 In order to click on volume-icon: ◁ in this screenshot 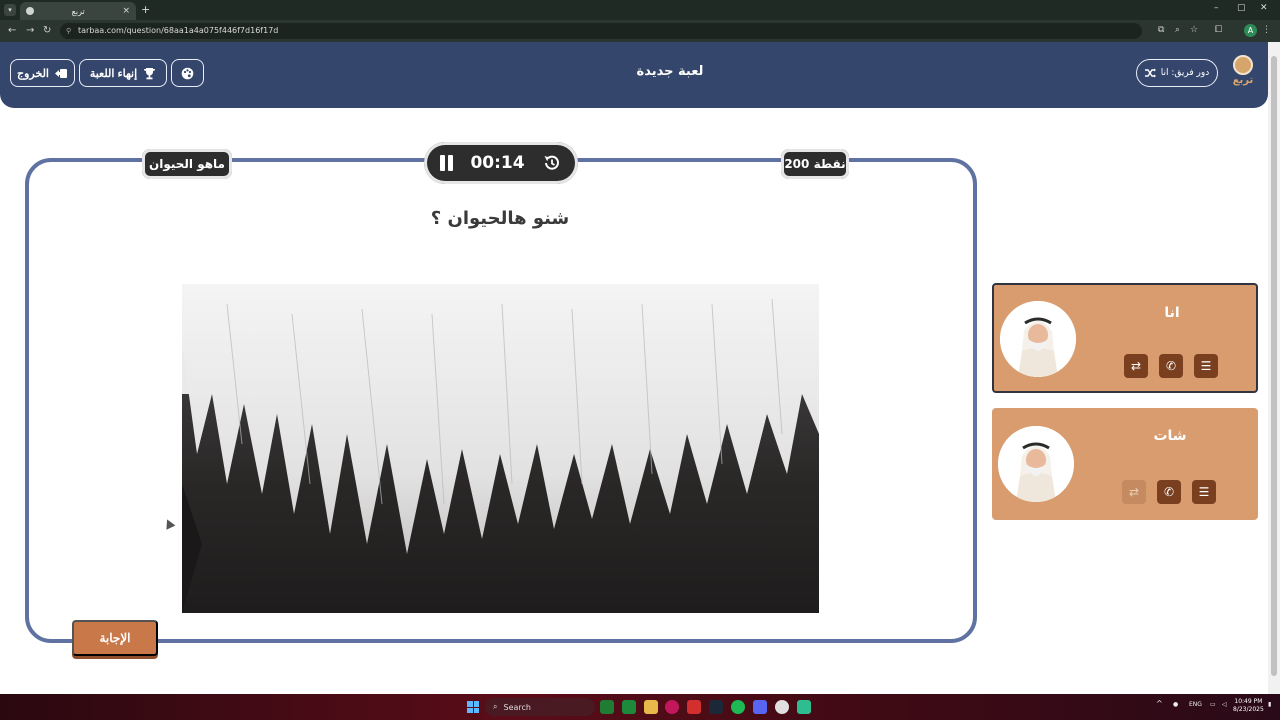, I will do `click(1224, 704)`.